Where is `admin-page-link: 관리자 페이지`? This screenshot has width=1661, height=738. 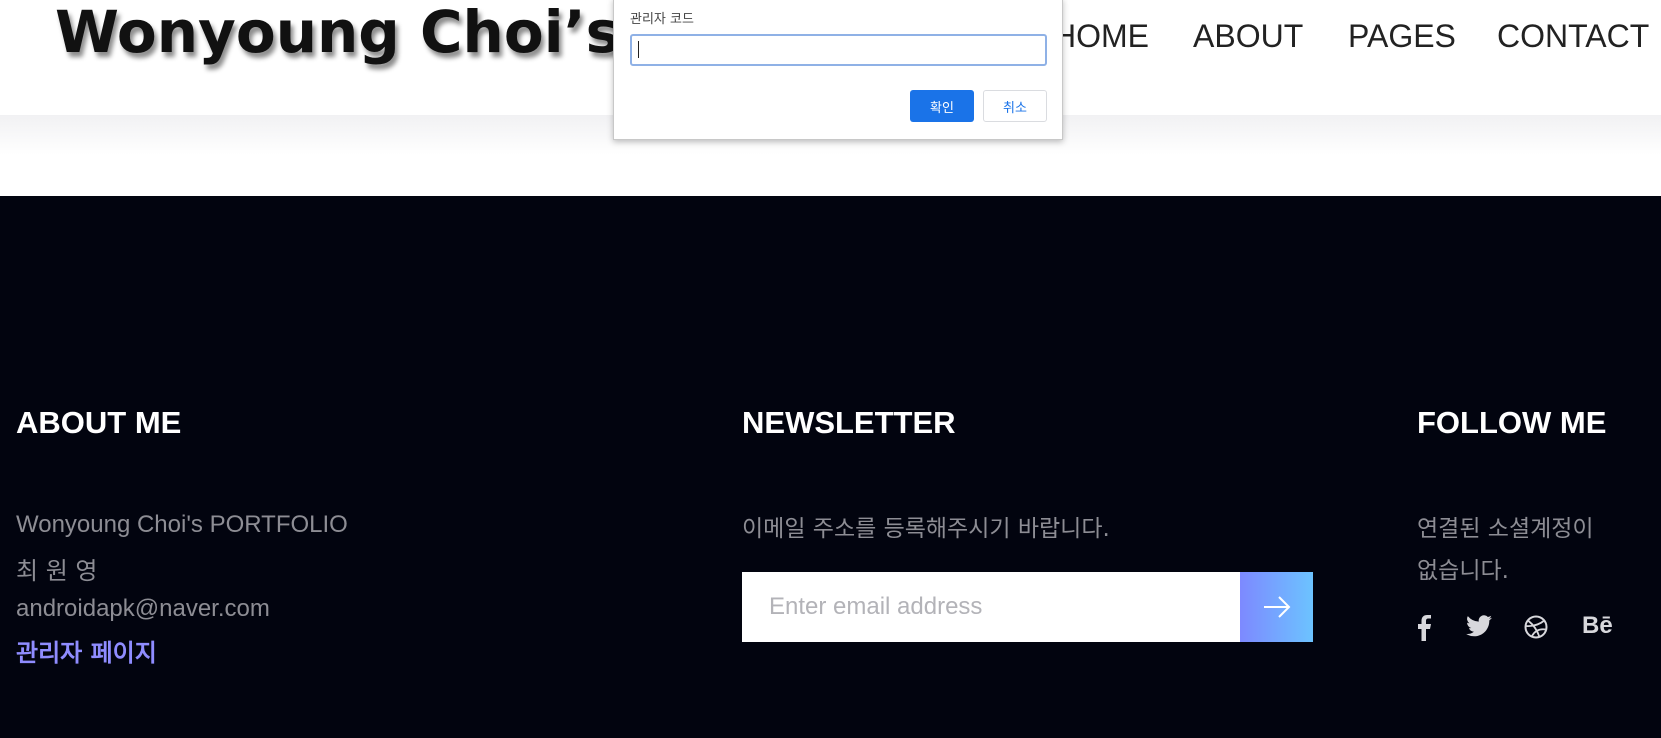 admin-page-link: 관리자 페이지 is located at coordinates (86, 650).